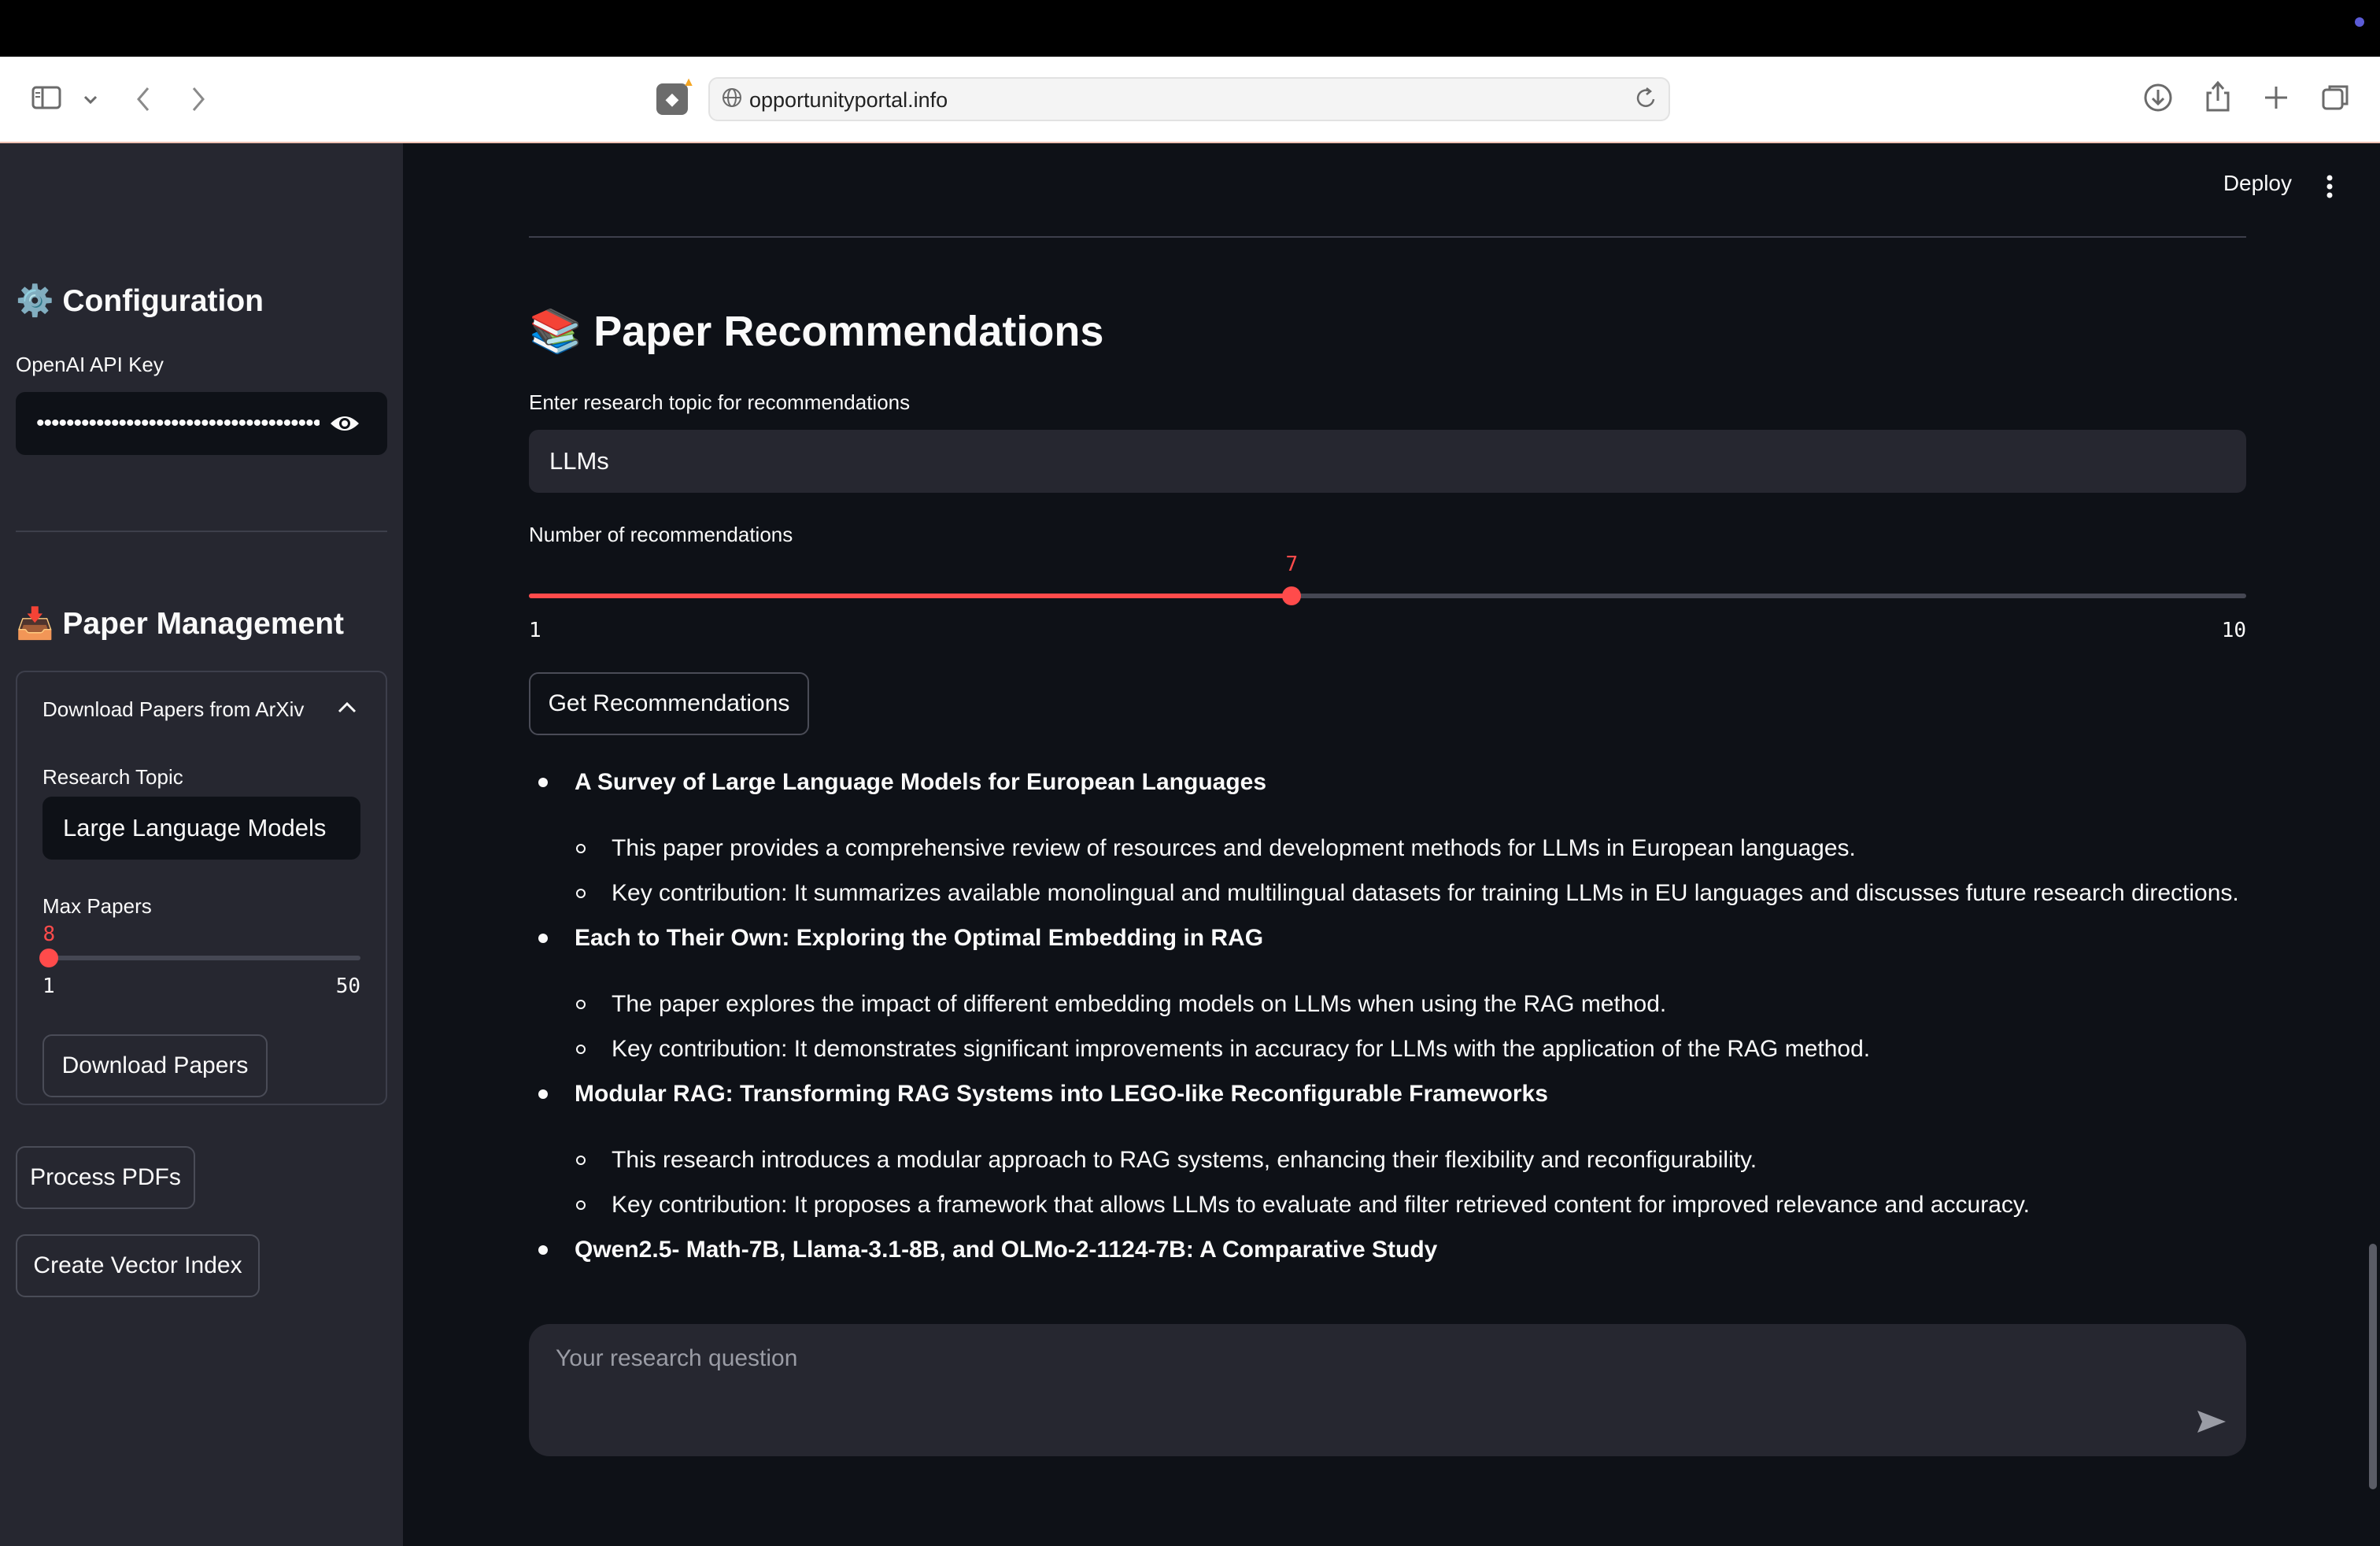 This screenshot has height=1546, width=2380. Describe the element at coordinates (677, 1358) in the screenshot. I see `chat-placeholder: Your research question` at that location.